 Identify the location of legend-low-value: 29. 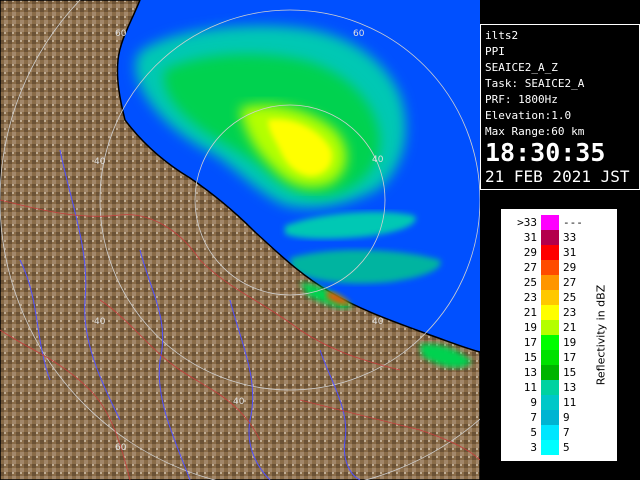
(530, 252).